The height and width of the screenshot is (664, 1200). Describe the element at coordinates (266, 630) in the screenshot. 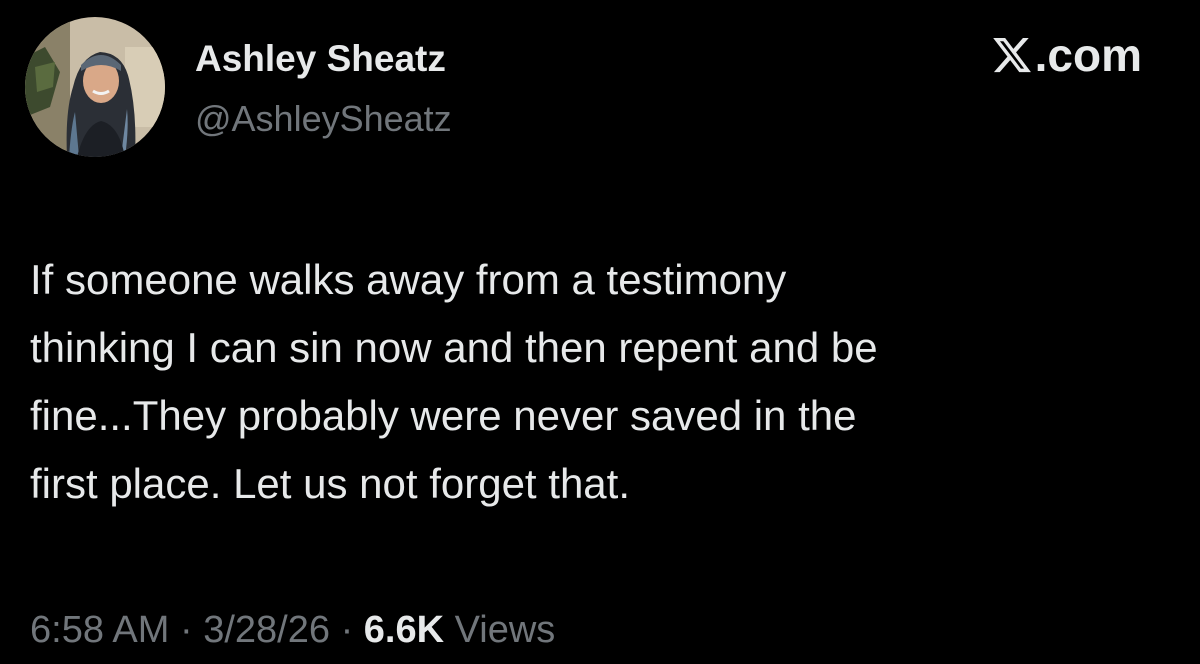

I see `tweet-date: 3/28/26` at that location.